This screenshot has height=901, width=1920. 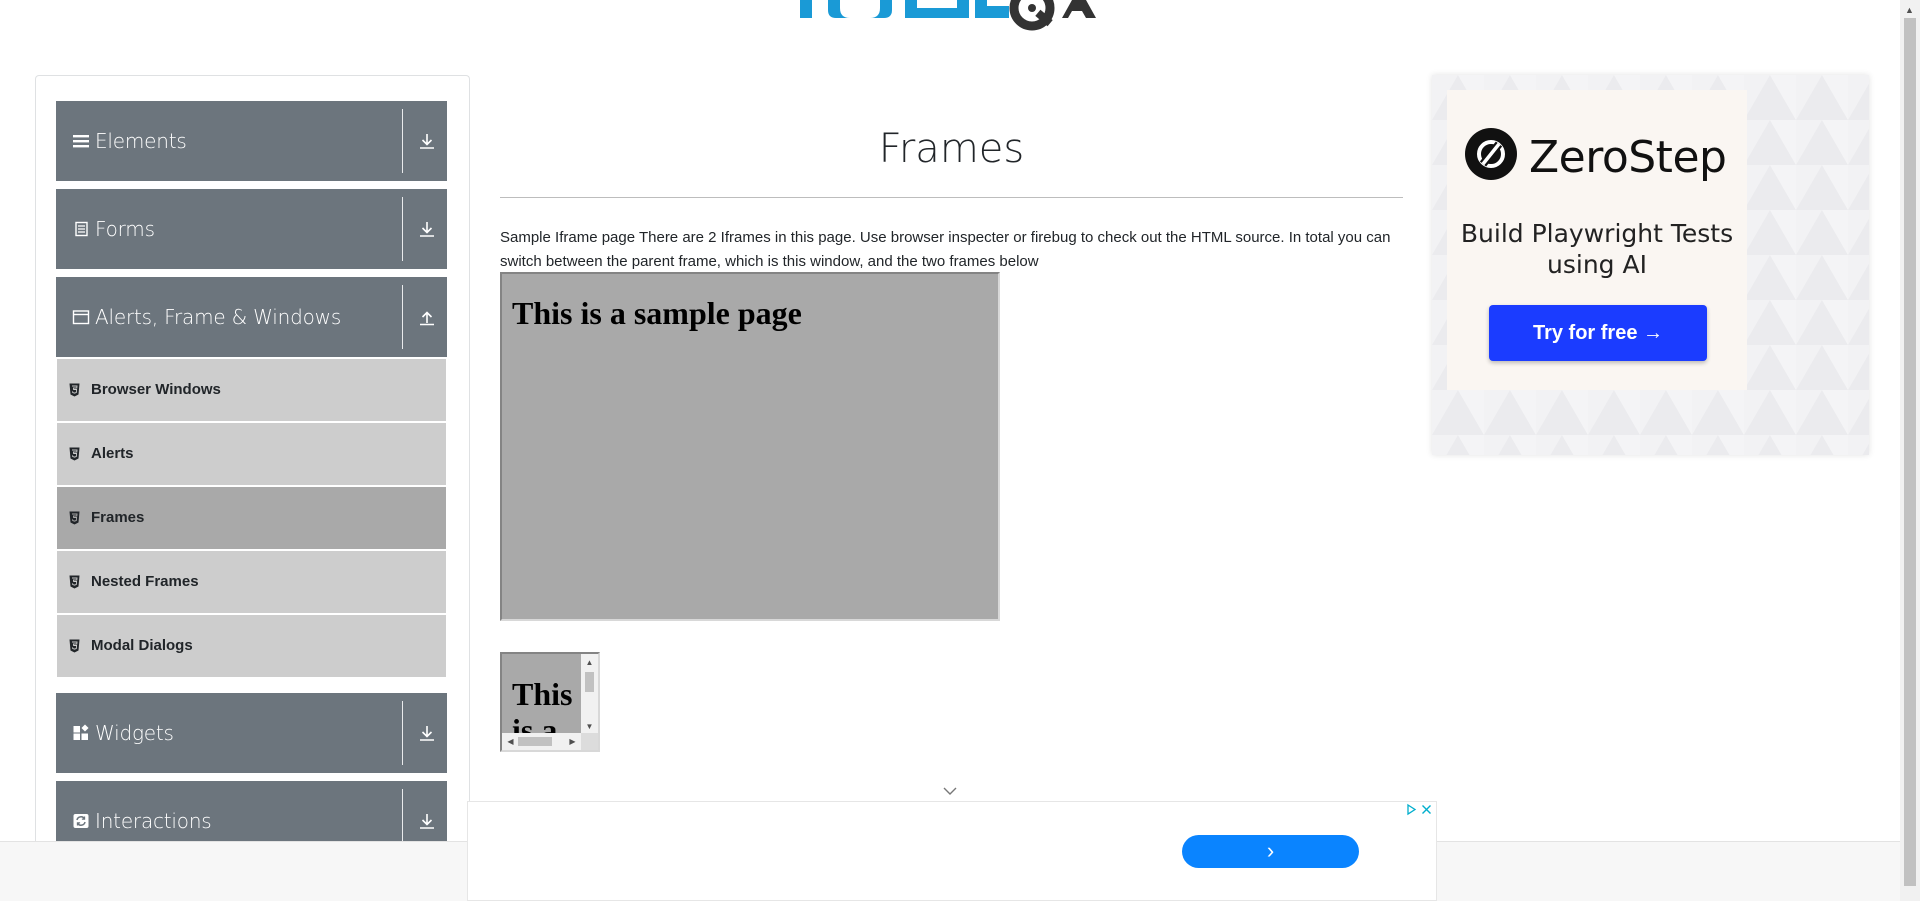 I want to click on upload-arrow-icon, so click(x=427, y=317).